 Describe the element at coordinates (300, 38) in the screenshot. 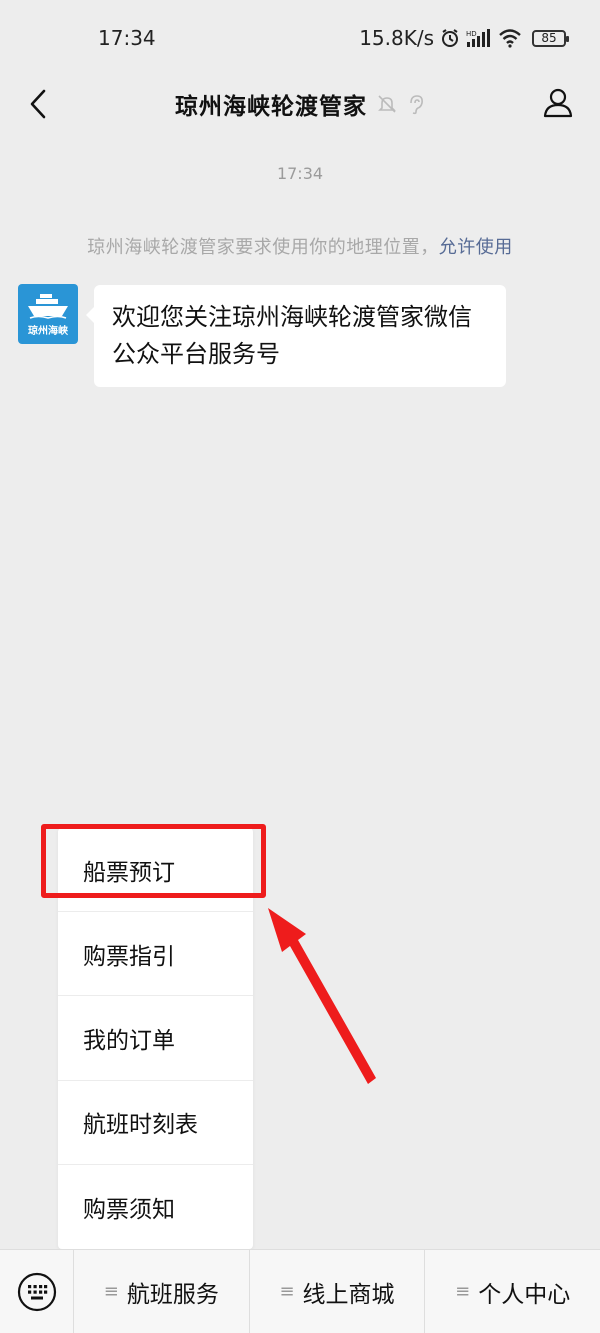

I see `status-bar: 17:34 15.8K/s HD 85` at that location.